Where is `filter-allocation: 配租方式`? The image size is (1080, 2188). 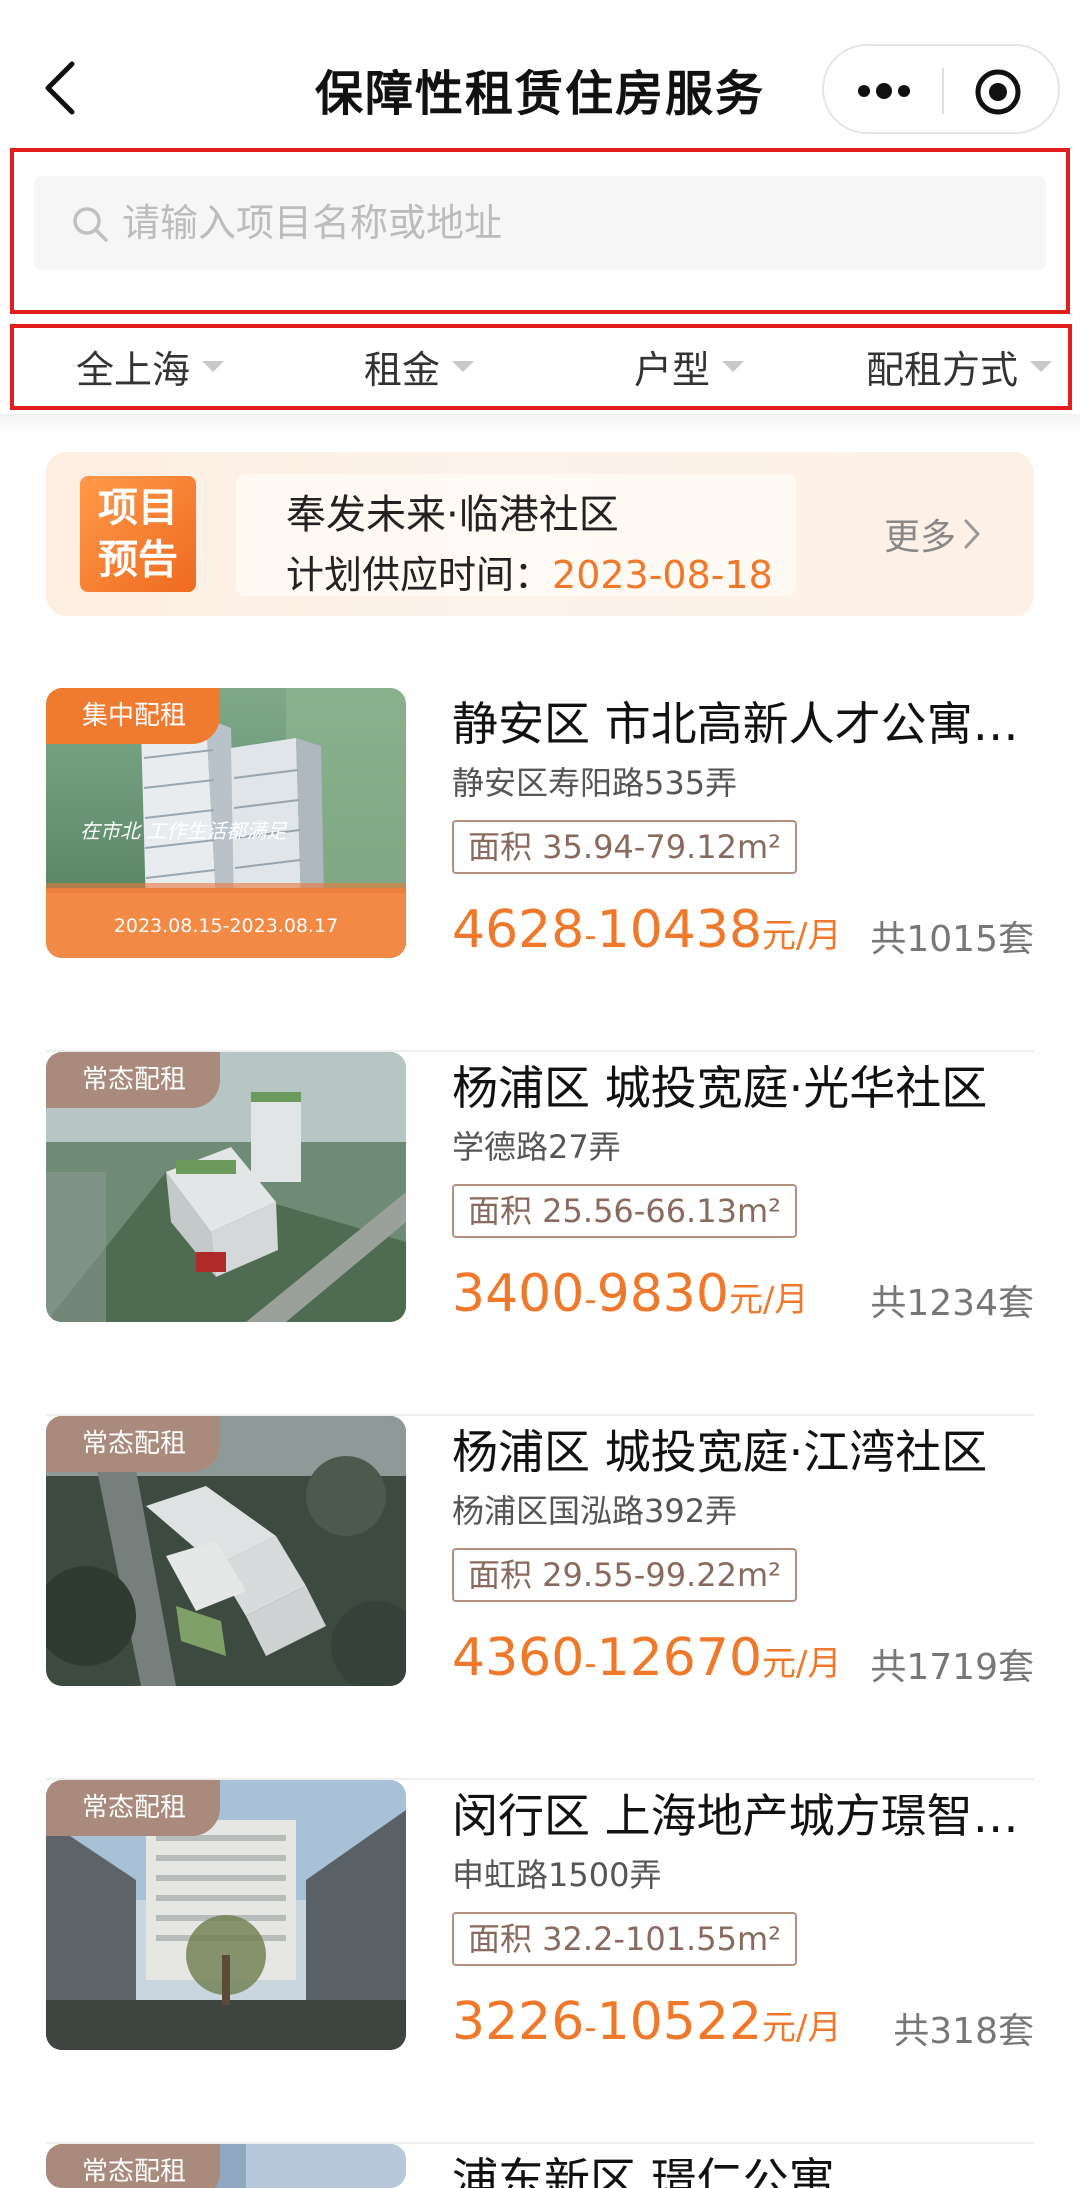
filter-allocation: 配租方式 is located at coordinates (959, 366).